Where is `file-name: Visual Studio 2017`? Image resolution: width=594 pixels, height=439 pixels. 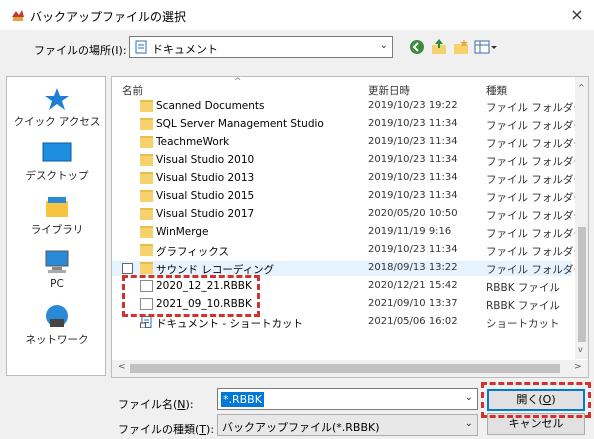 file-name: Visual Studio 2017 is located at coordinates (205, 214).